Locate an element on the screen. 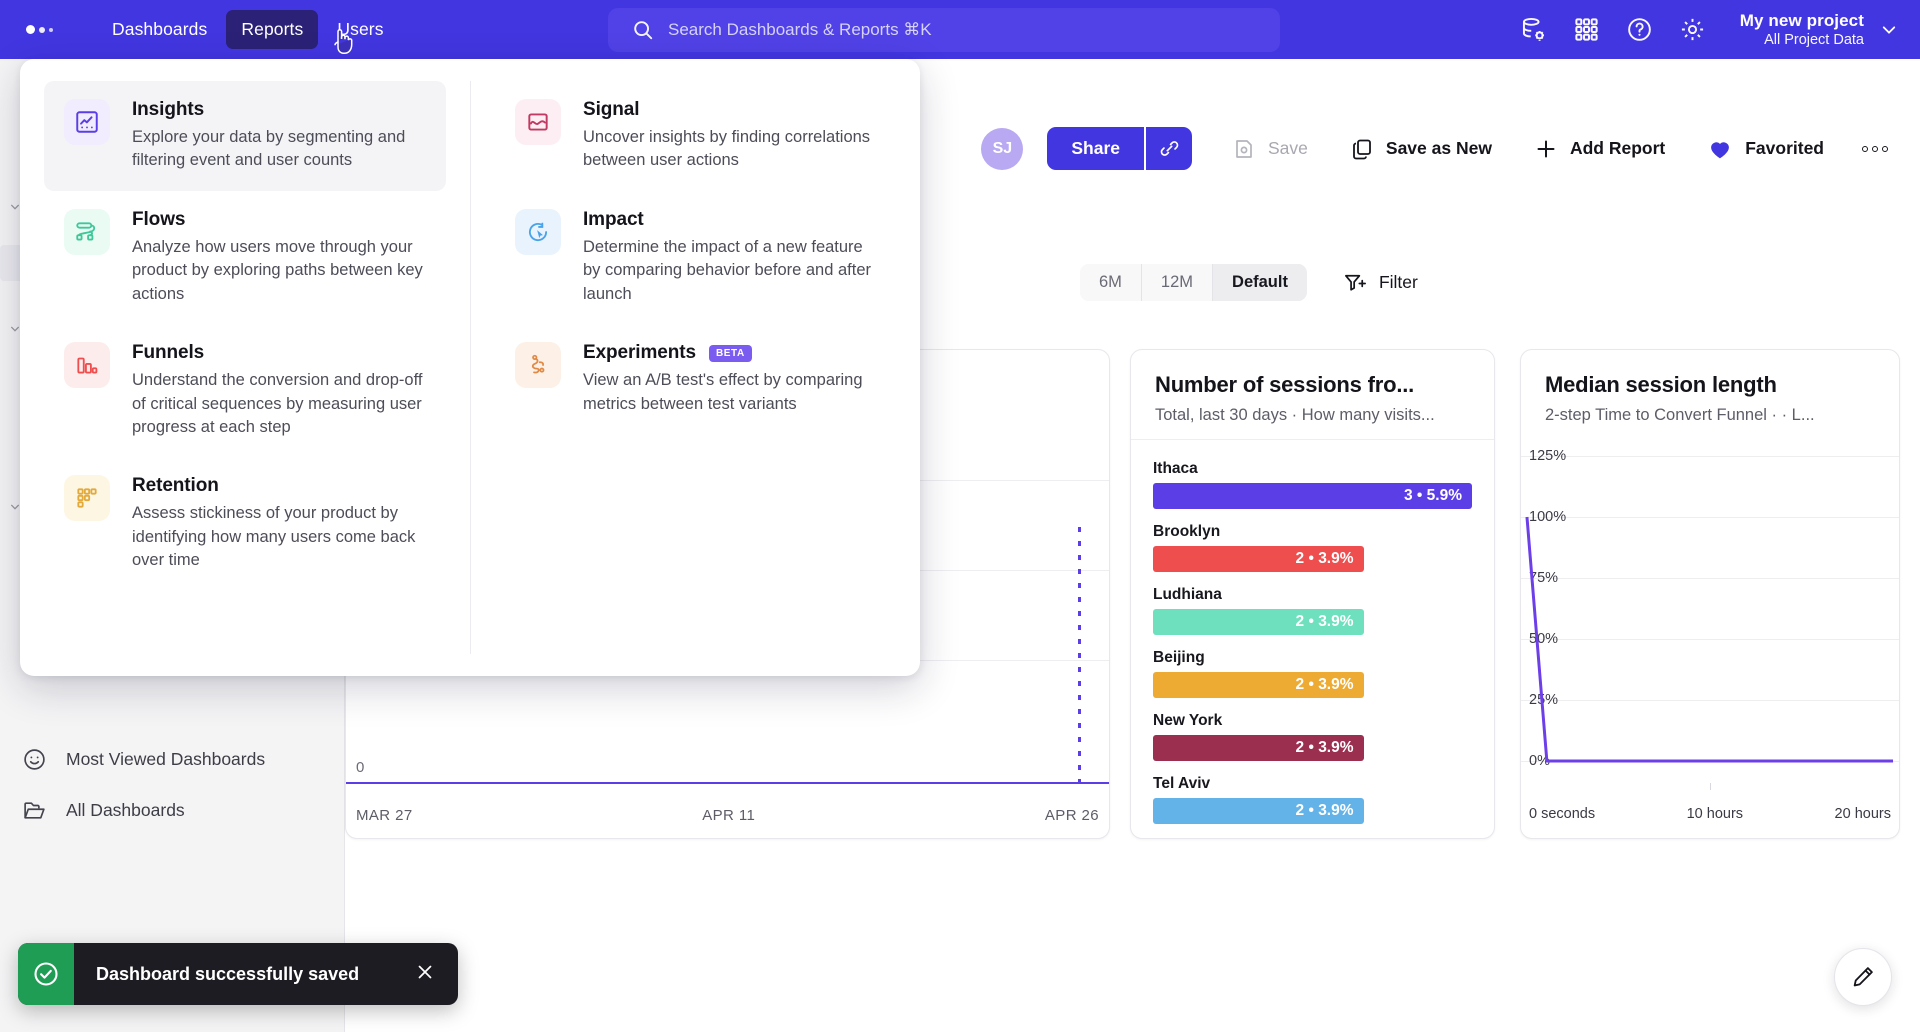 The height and width of the screenshot is (1032, 1920). sidebar-item-most-viewed-dashboards: Most Viewed Dashboards is located at coordinates (172, 759).